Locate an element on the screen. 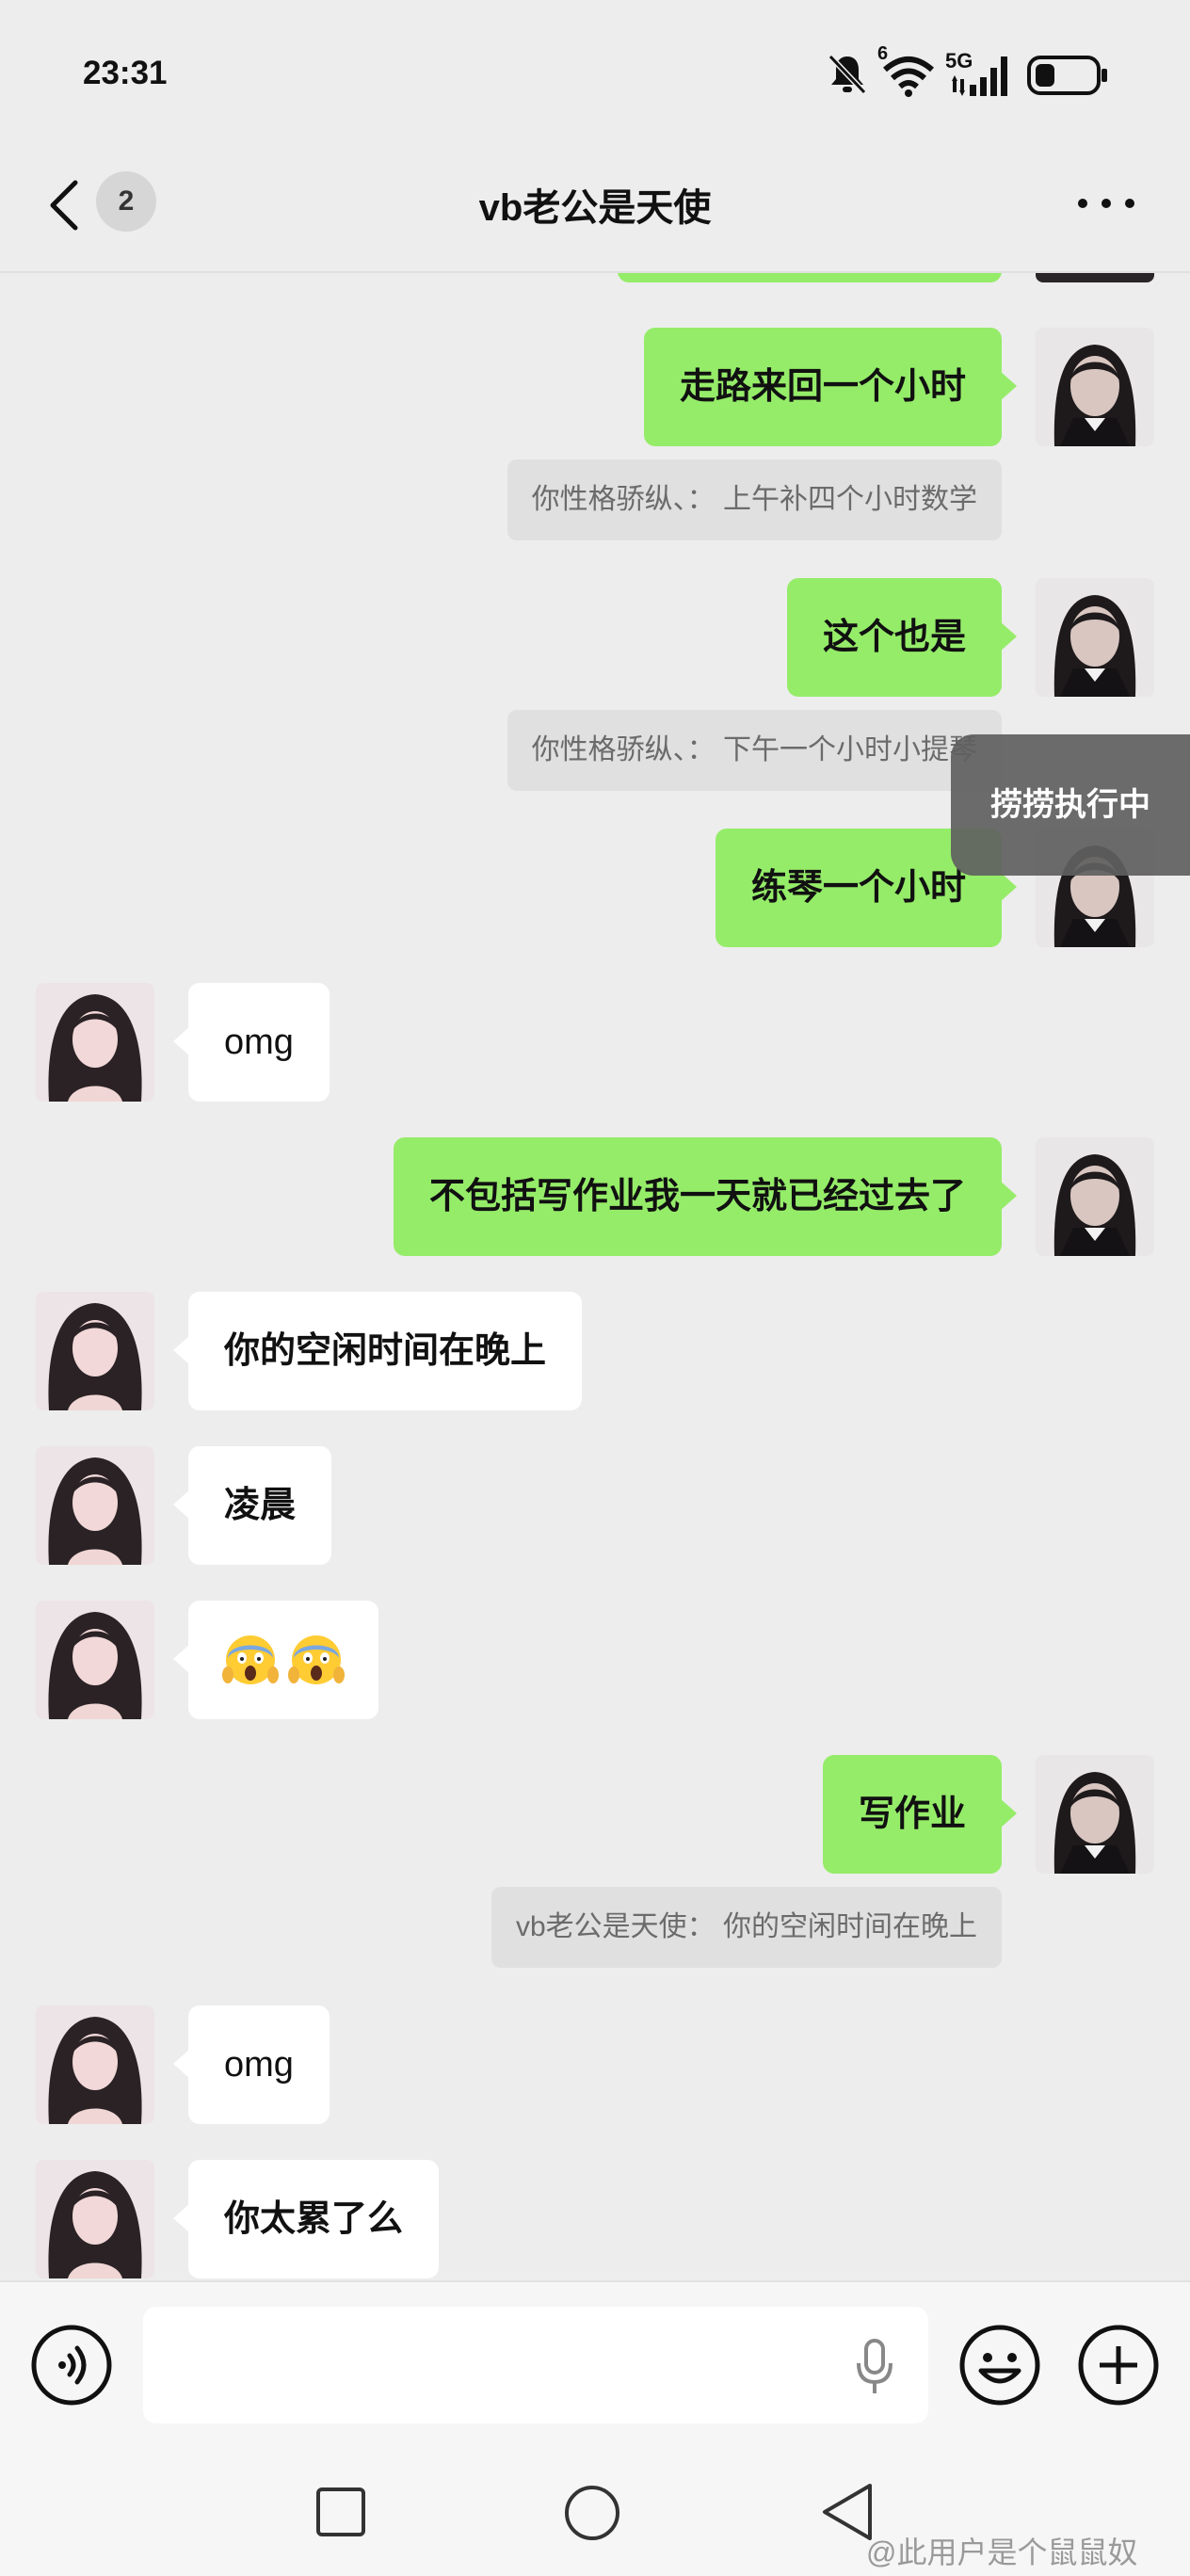  chat-title: vb老公是天使 is located at coordinates (595, 208).